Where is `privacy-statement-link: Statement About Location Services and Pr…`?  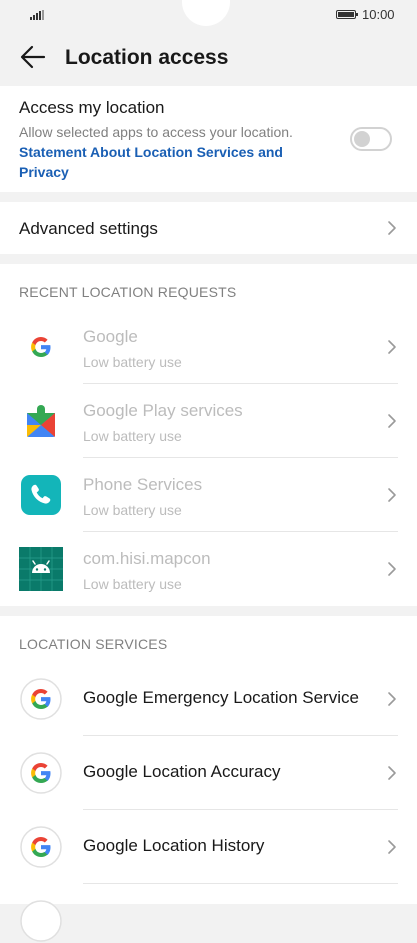 privacy-statement-link: Statement About Location Services and Pr… is located at coordinates (164, 162).